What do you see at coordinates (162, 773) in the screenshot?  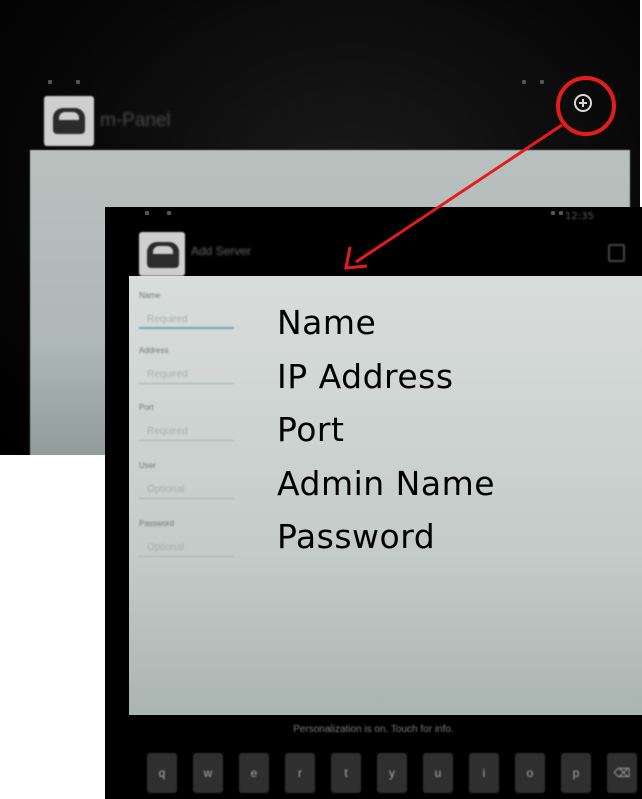 I see `key-q: q` at bounding box center [162, 773].